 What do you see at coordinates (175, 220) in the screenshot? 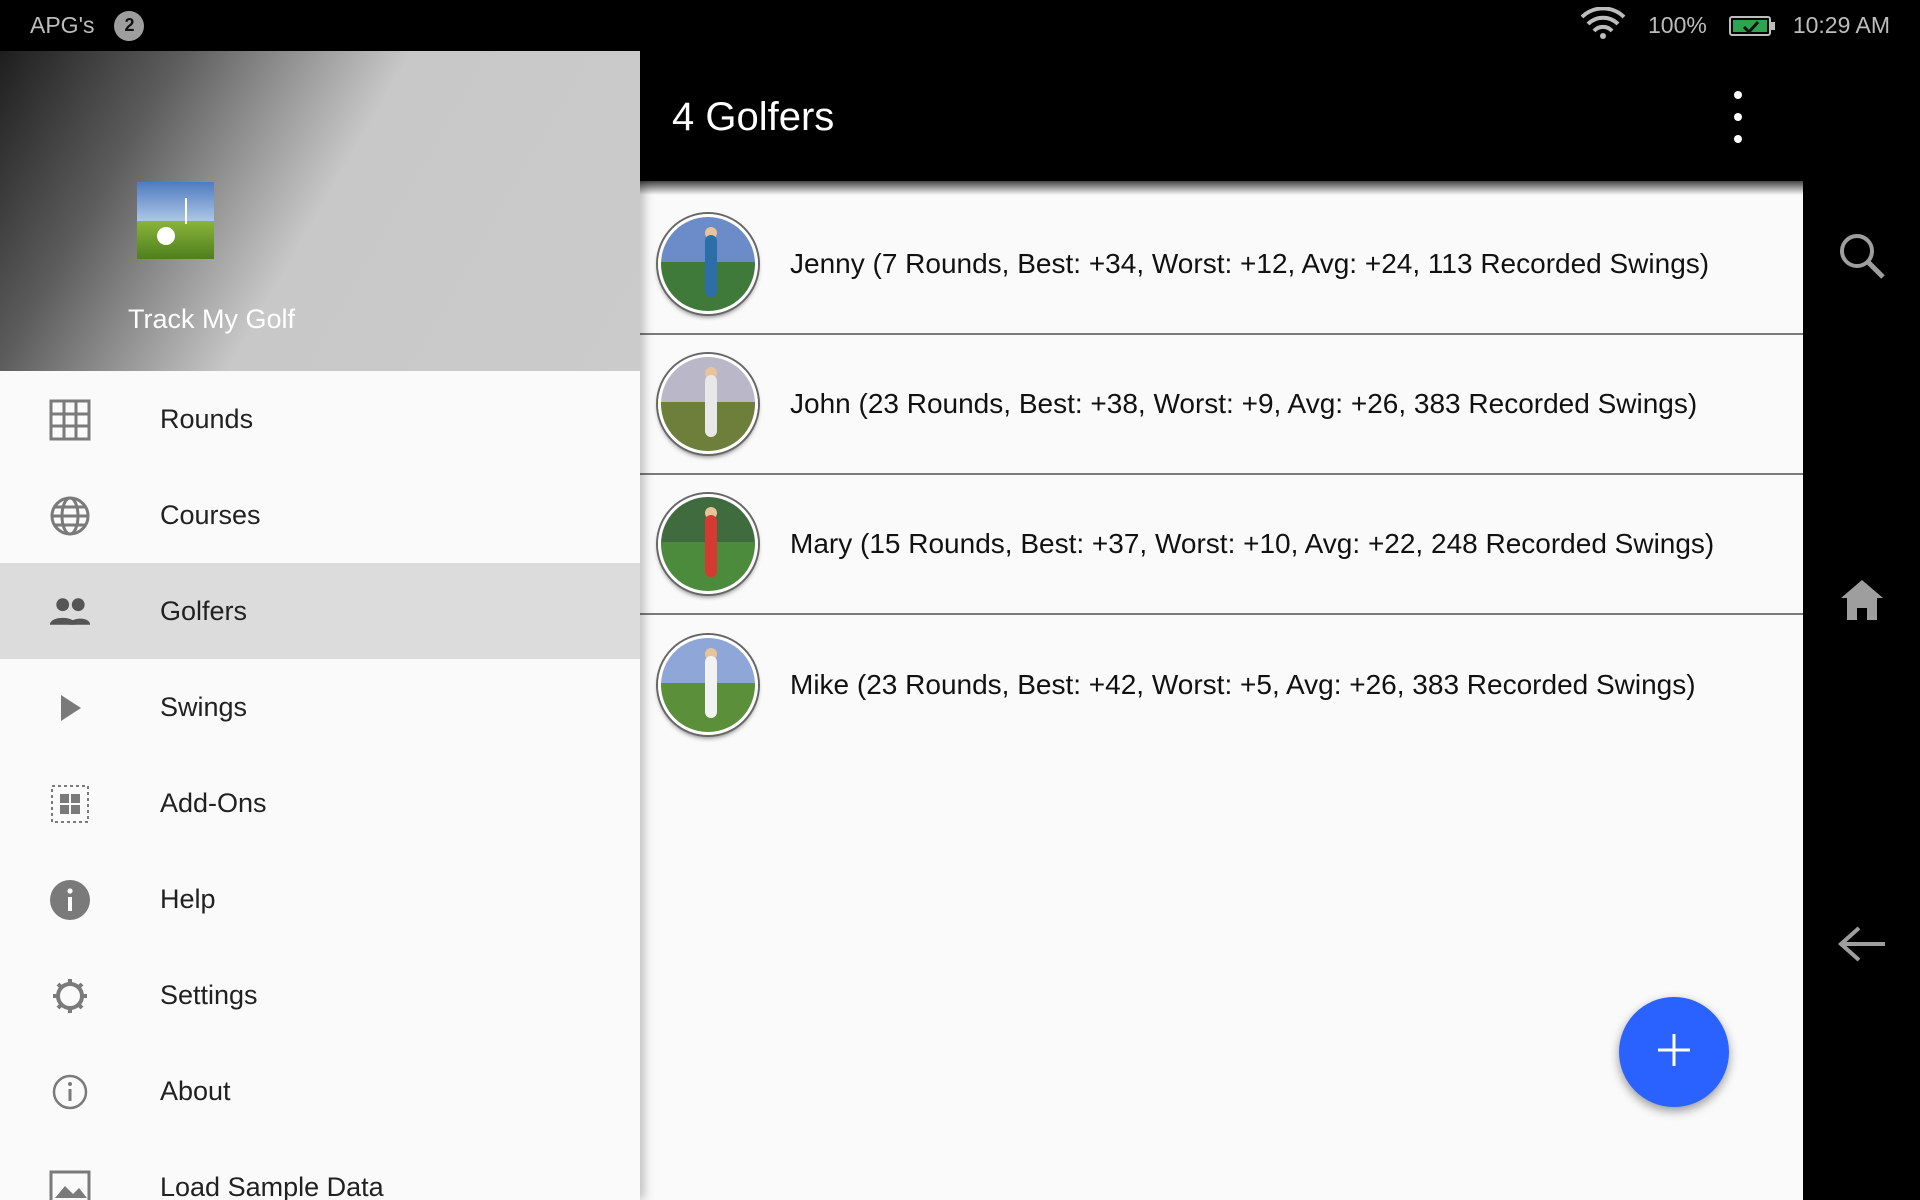
I see `app-logo` at bounding box center [175, 220].